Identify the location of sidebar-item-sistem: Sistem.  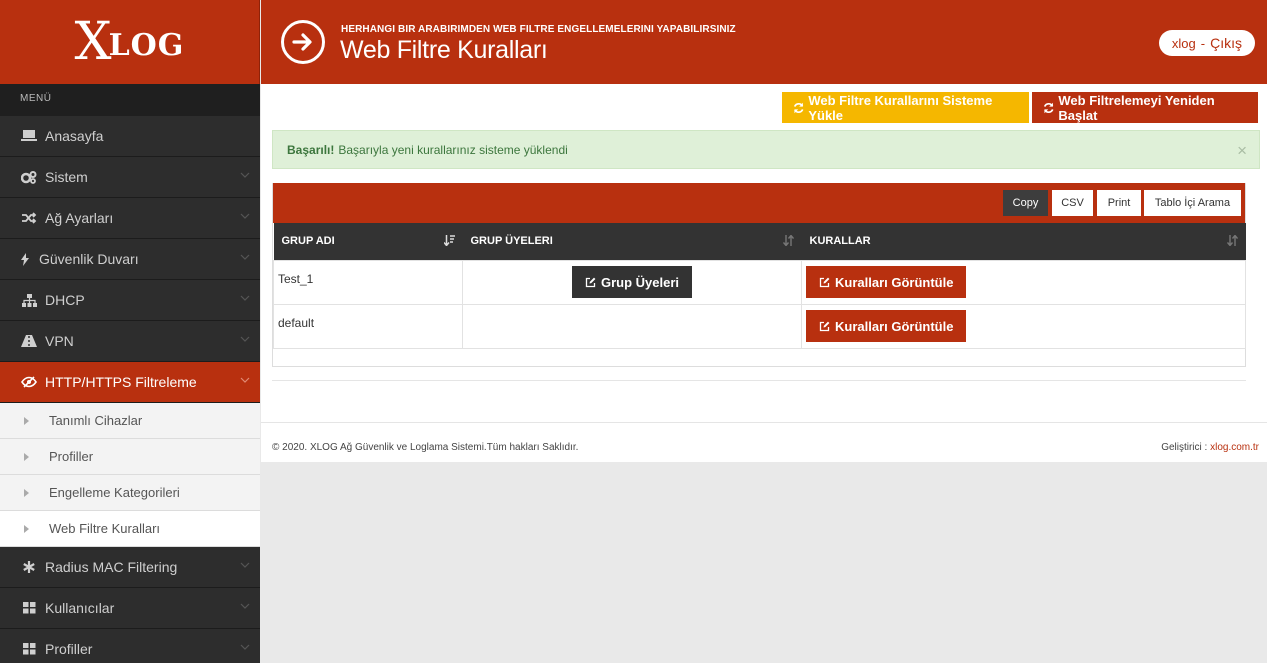
(130, 177).